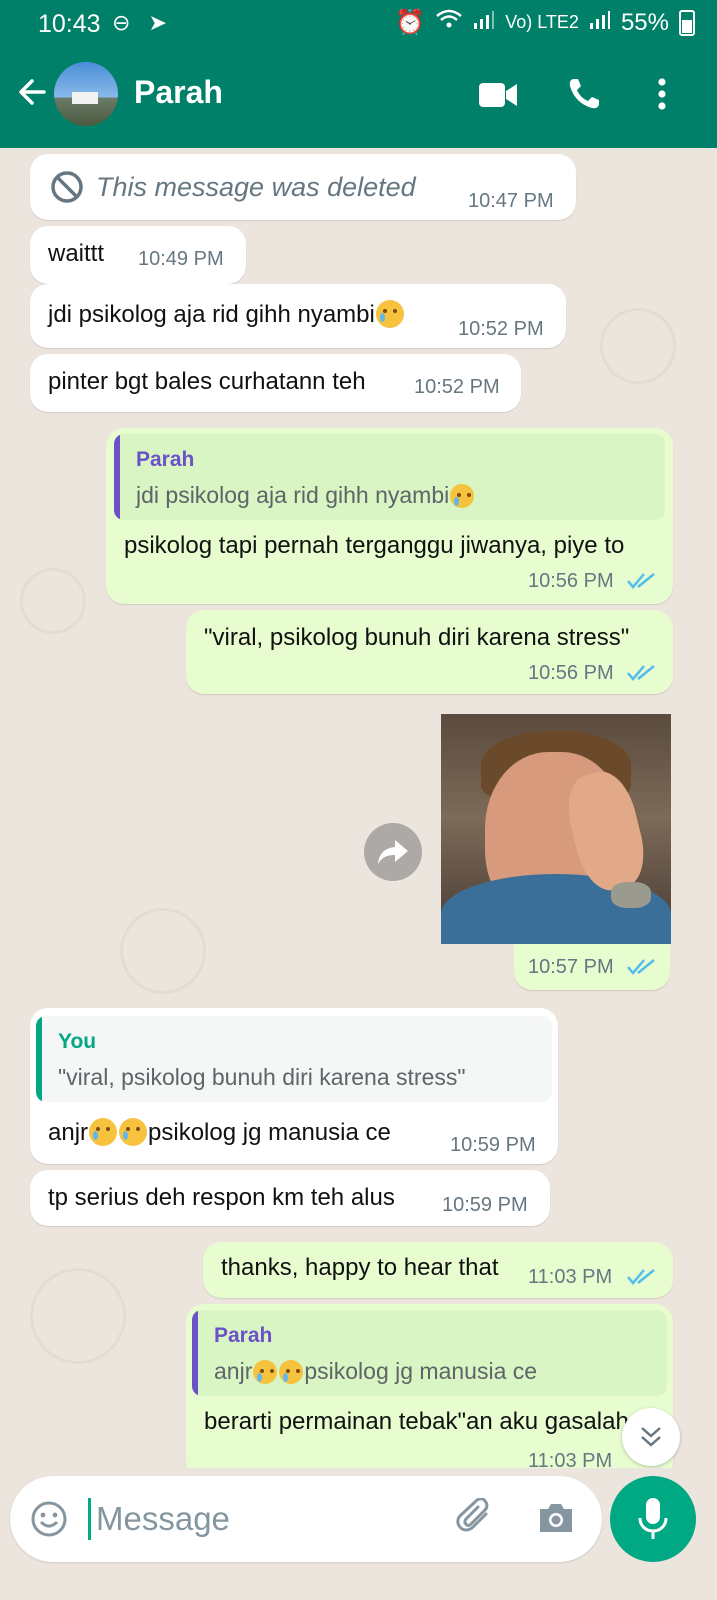 This screenshot has width=717, height=1600. Describe the element at coordinates (219, 1132) in the screenshot. I see `message-text: anjr psikolog jg manusia ce` at that location.